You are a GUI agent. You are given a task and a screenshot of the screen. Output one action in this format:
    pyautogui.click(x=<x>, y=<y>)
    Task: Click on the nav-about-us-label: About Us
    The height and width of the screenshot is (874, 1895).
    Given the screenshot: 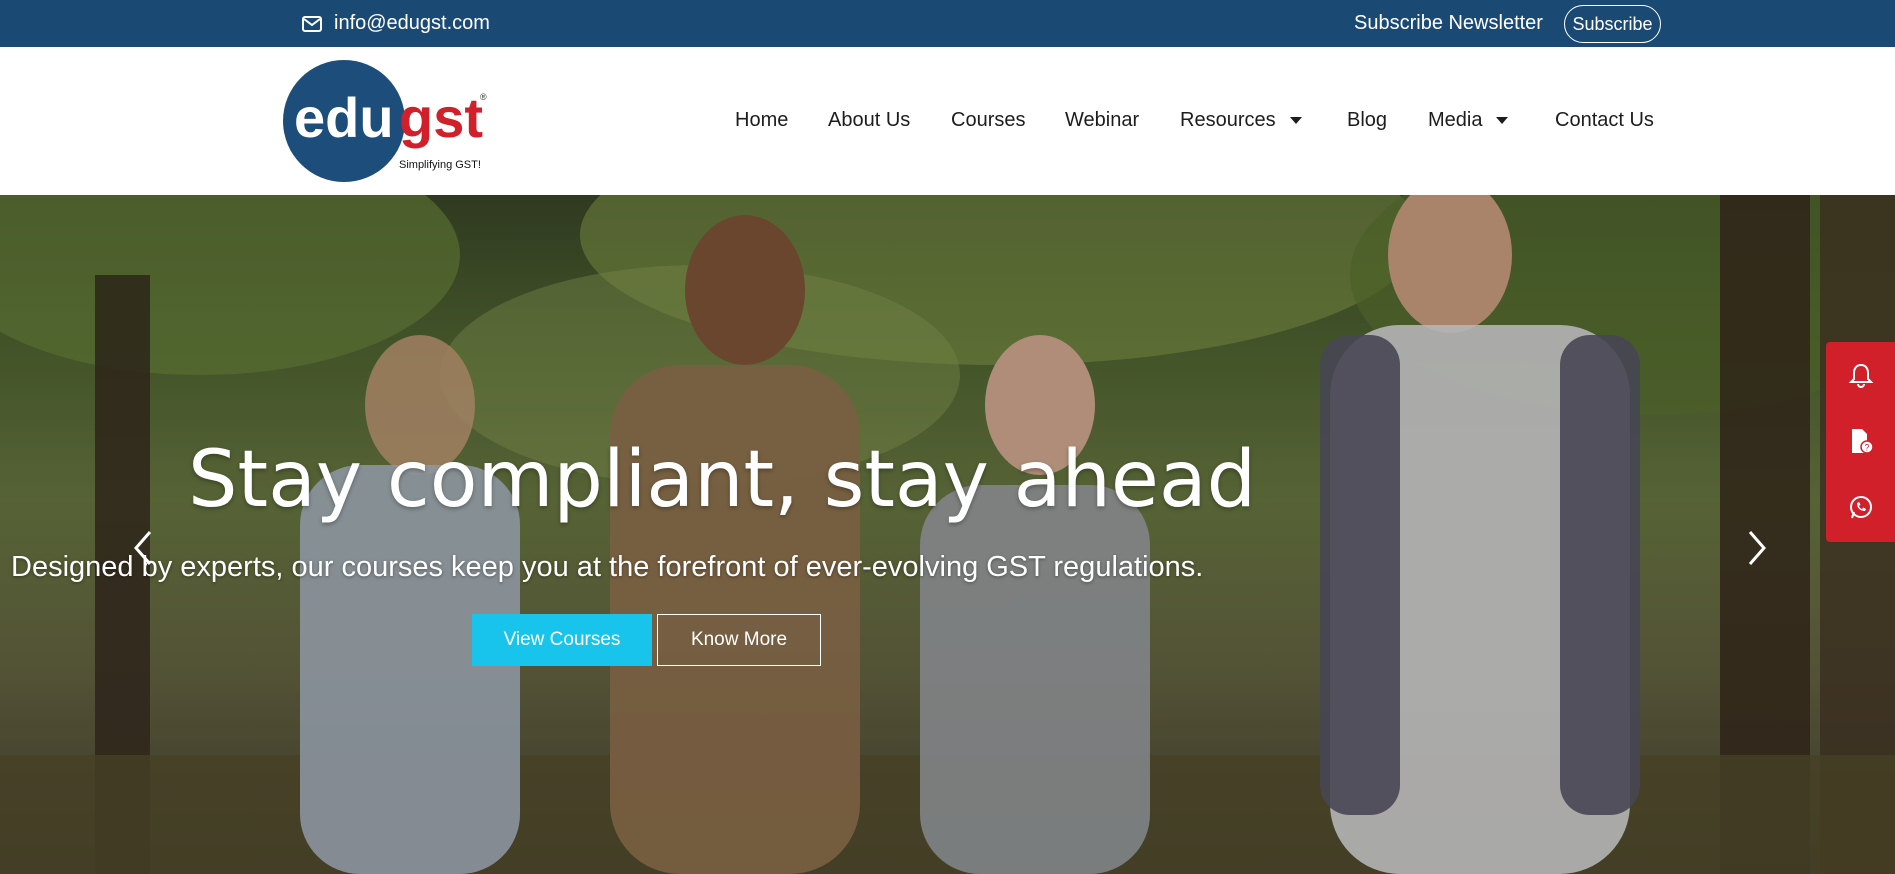 What is the action you would take?
    pyautogui.click(x=869, y=120)
    